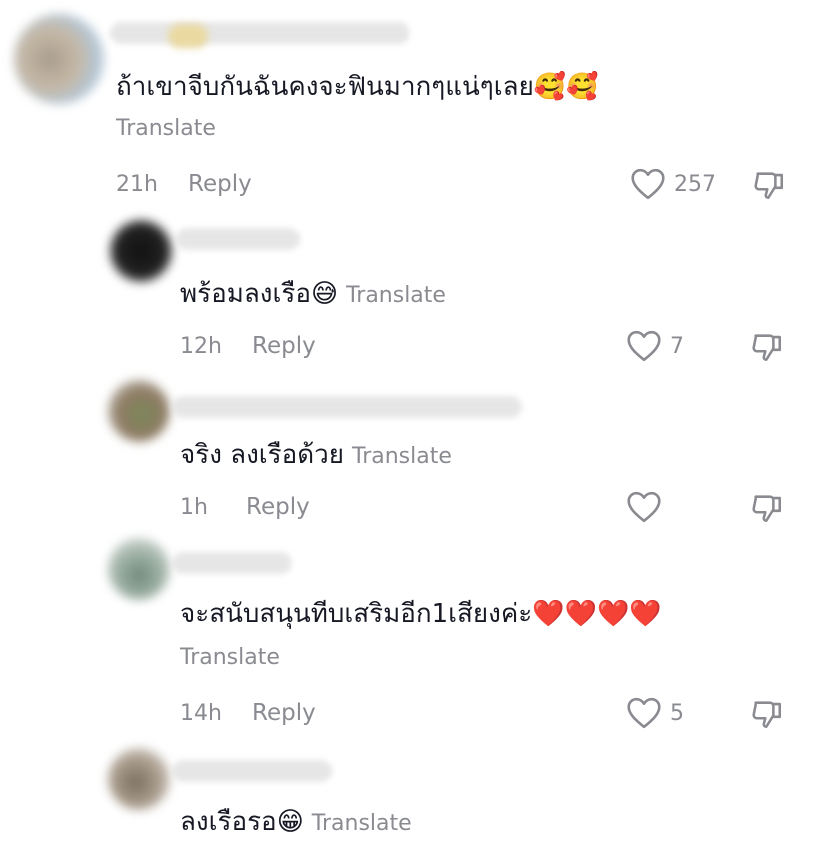 This screenshot has height=844, width=820. Describe the element at coordinates (677, 713) in the screenshot. I see `like-count: 5` at that location.